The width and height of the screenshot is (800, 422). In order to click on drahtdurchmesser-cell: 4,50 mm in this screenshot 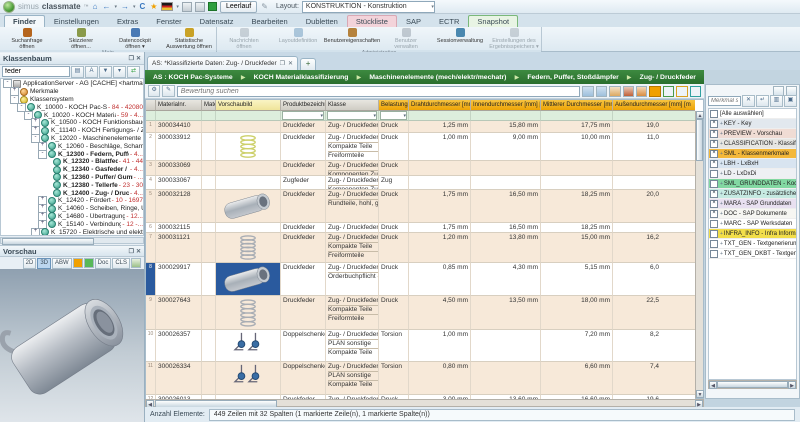, I will do `click(440, 313)`.